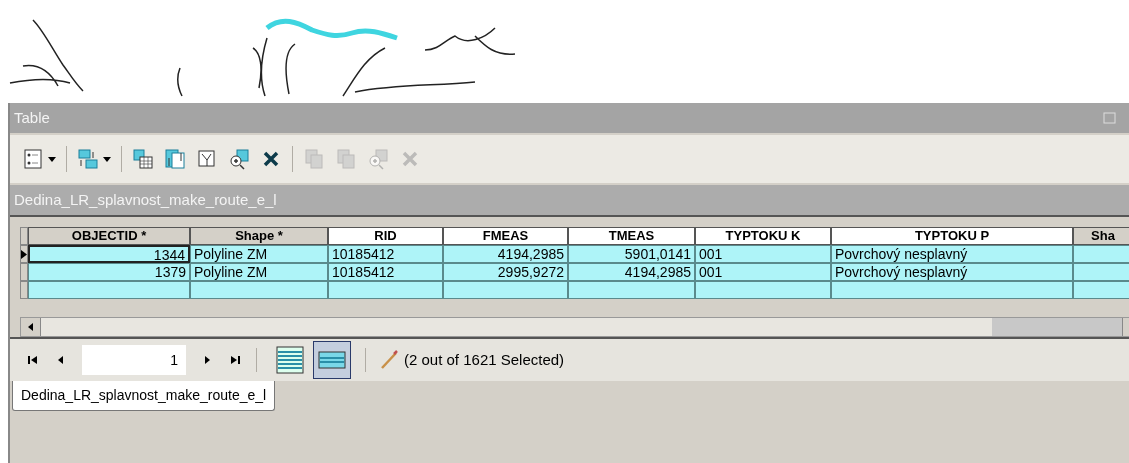 The height and width of the screenshot is (463, 1129). I want to click on table-name: Dedina_LR_splavnost_make_route_e_l, so click(145, 199).